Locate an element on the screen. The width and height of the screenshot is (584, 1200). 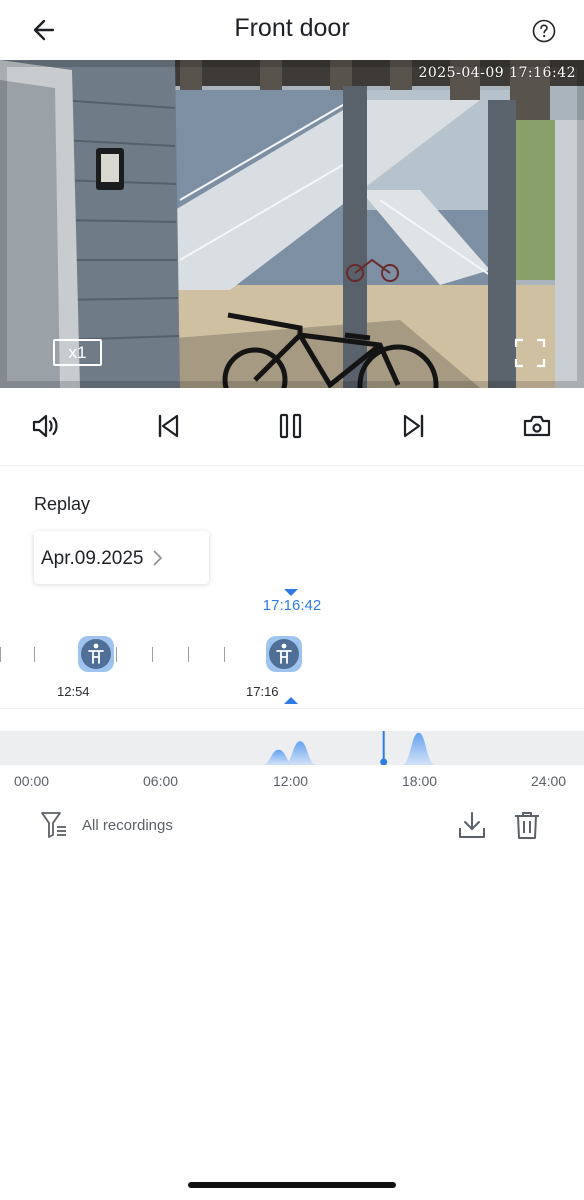
playback-controls is located at coordinates (292, 427).